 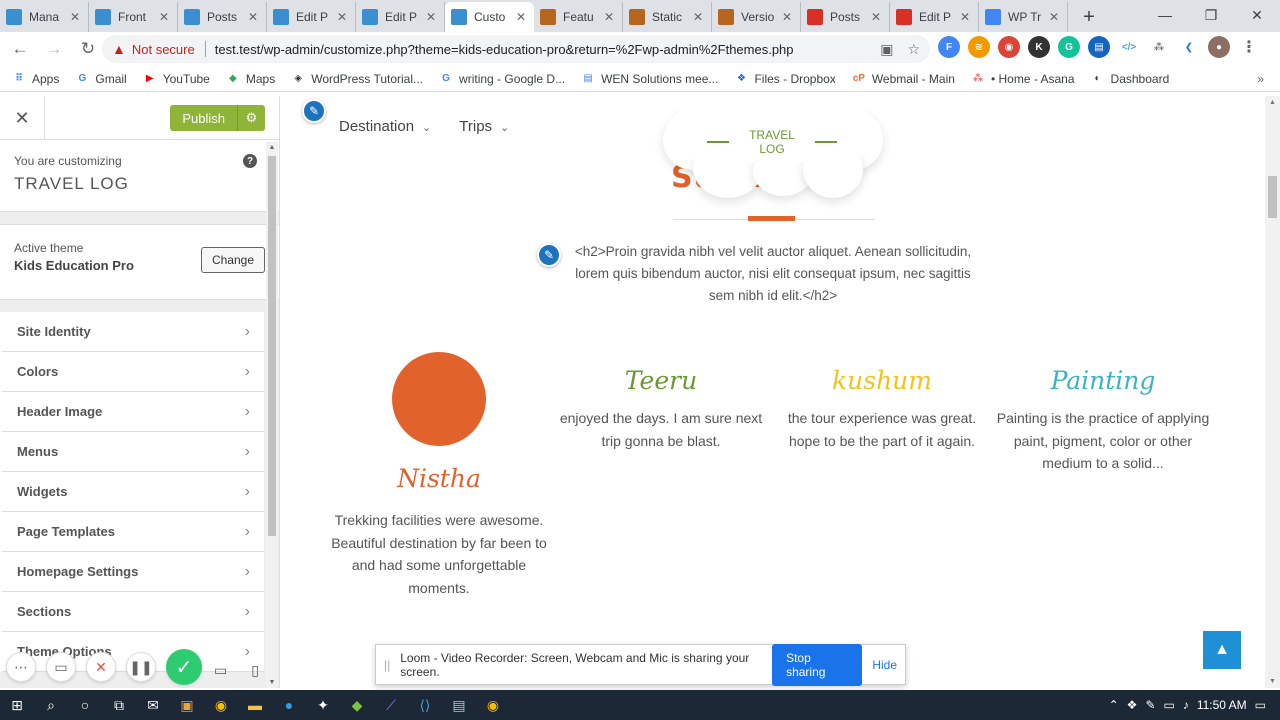 What do you see at coordinates (61, 667) in the screenshot?
I see `camera-icon: ▭` at bounding box center [61, 667].